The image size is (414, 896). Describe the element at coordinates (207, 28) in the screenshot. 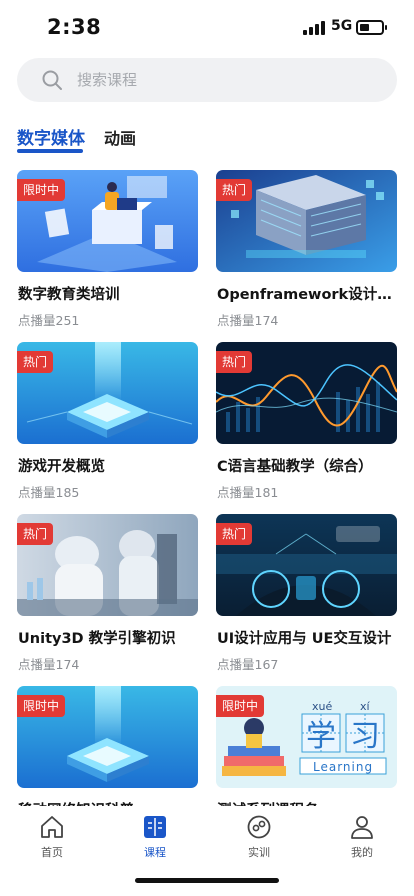

I see `status-bar: 2:38 5G` at that location.